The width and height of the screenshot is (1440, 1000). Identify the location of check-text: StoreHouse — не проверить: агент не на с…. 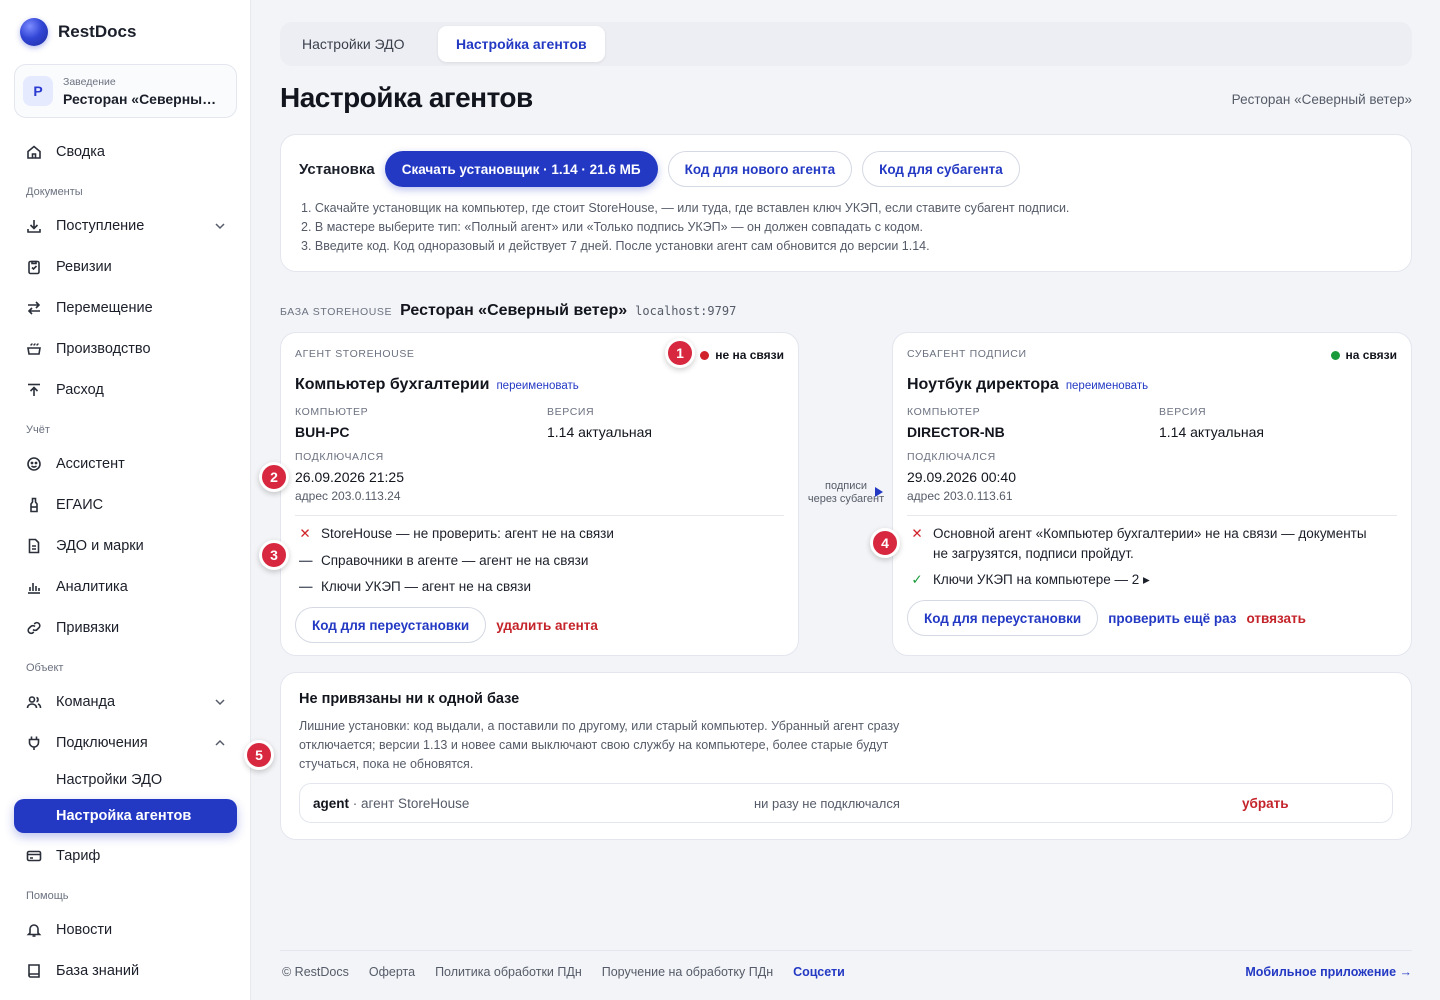
(467, 533).